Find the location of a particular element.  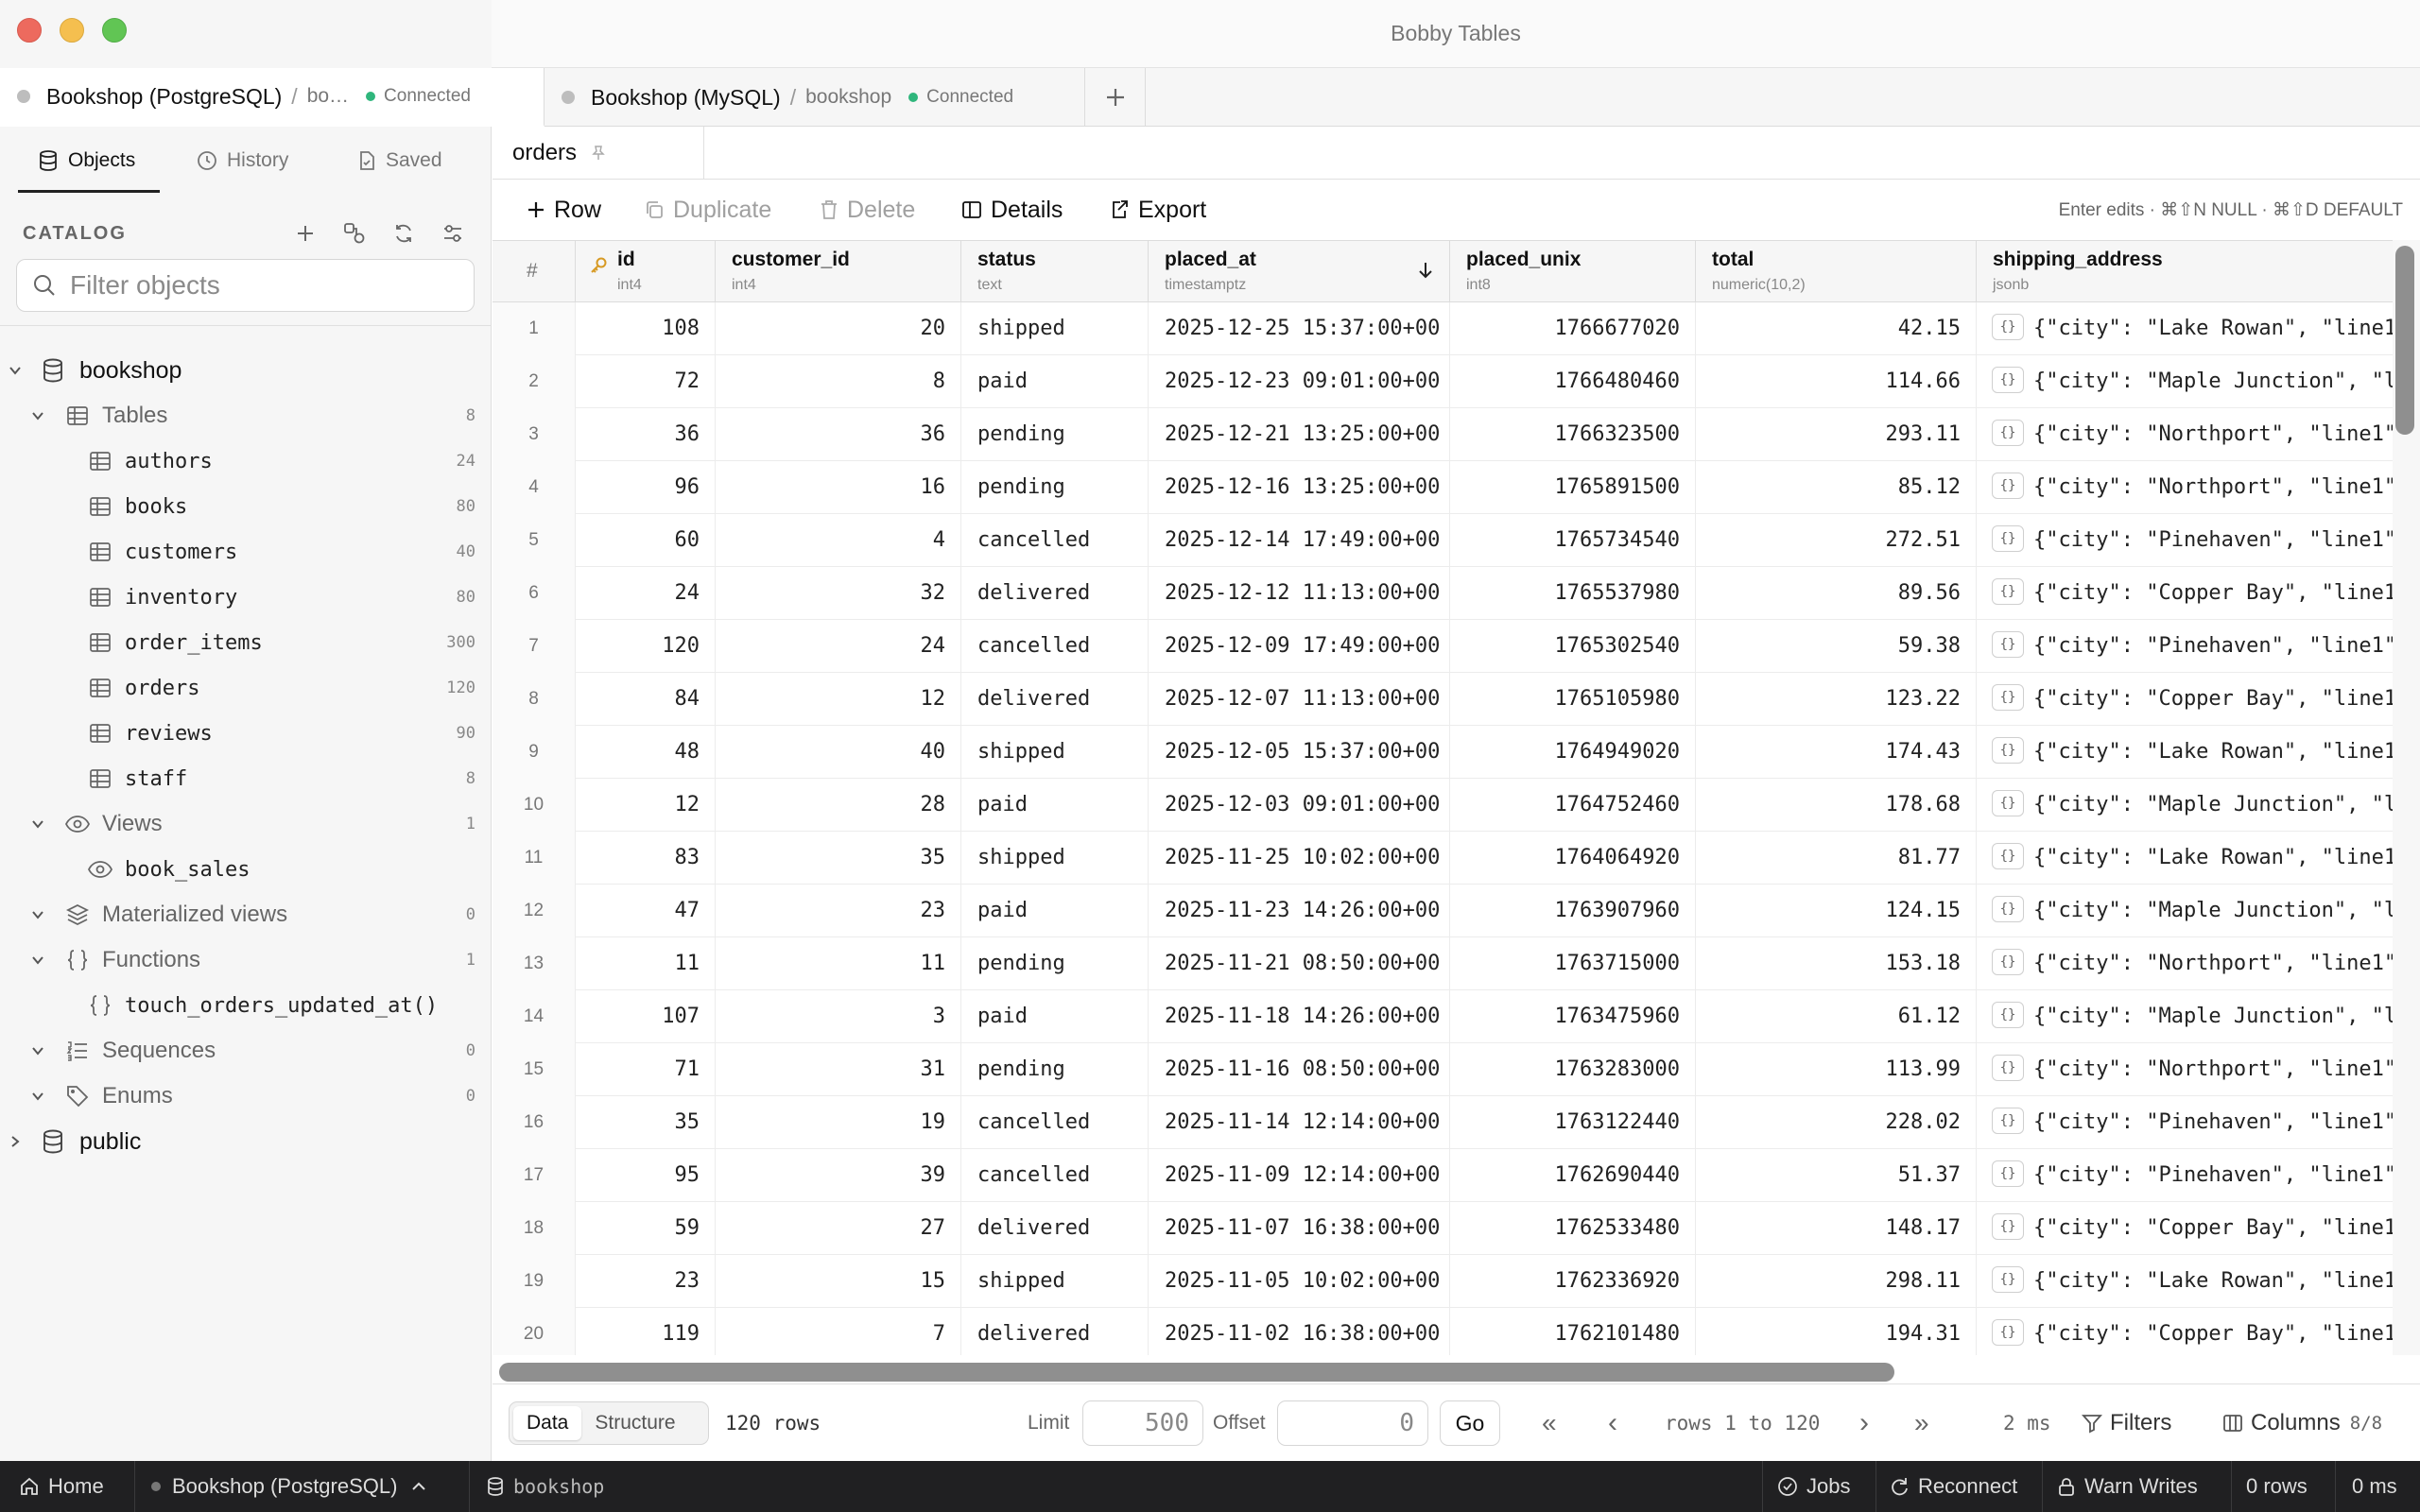

cell-placed-at: 2025-11-18 14:26:00+00 is located at coordinates (1299, 1016).